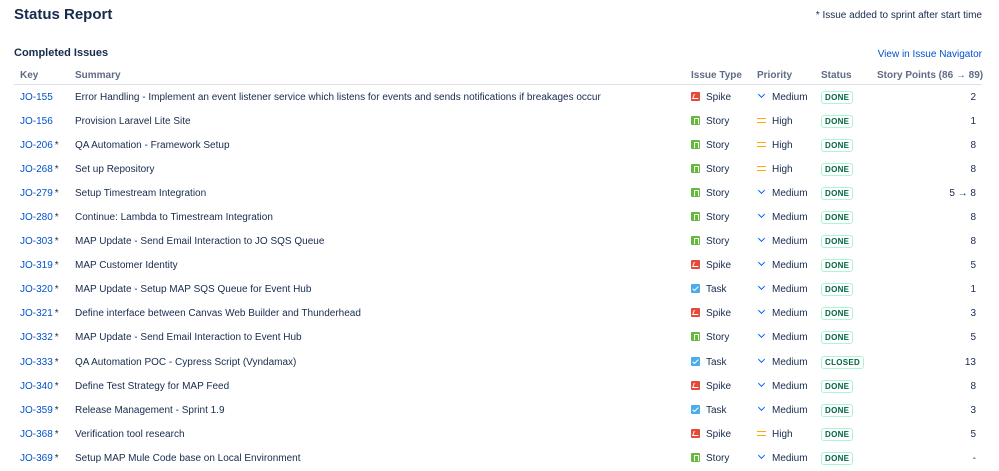 The width and height of the screenshot is (999, 471). What do you see at coordinates (41, 76) in the screenshot?
I see `column-header-key: Key` at bounding box center [41, 76].